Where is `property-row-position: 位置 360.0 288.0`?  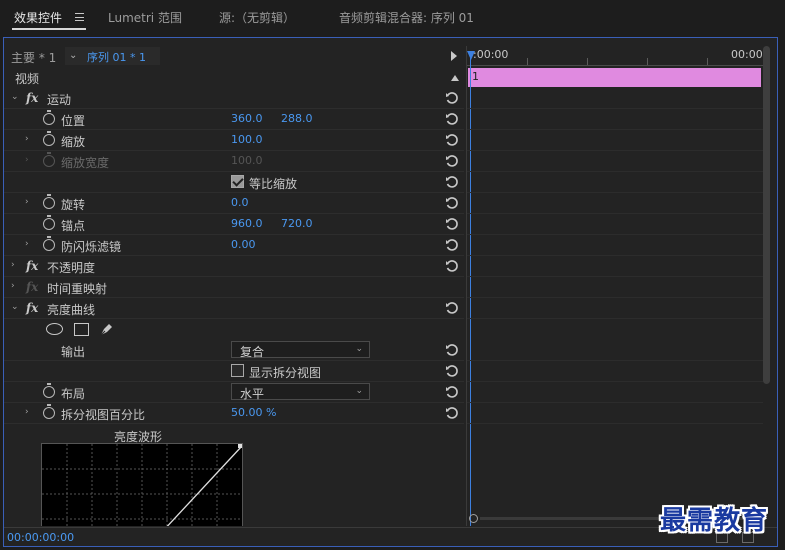 property-row-position: 位置 360.0 288.0 is located at coordinates (234, 119).